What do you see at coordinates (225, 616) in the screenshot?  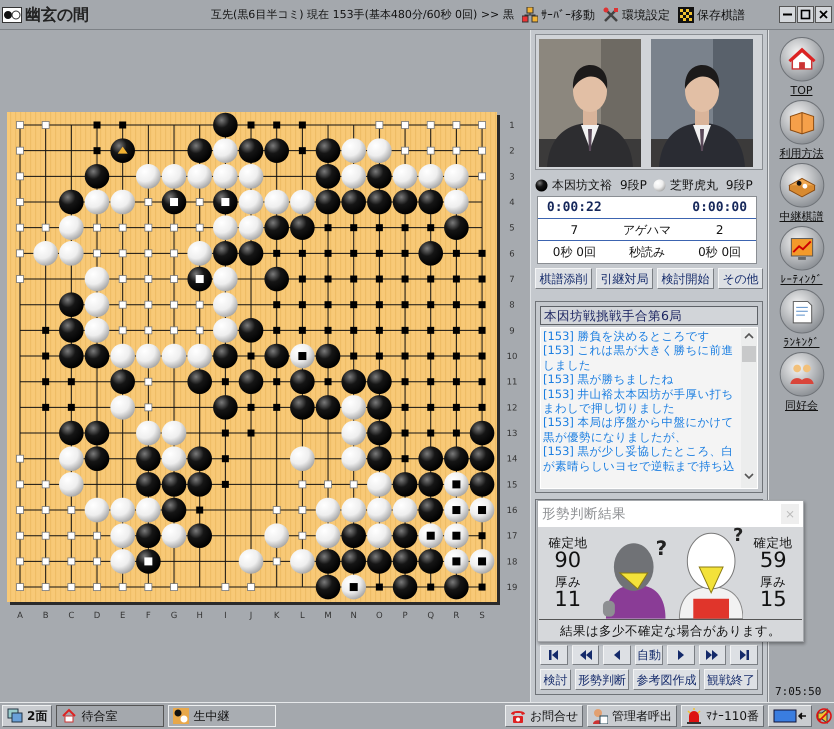 I see `coordinate-label: I` at bounding box center [225, 616].